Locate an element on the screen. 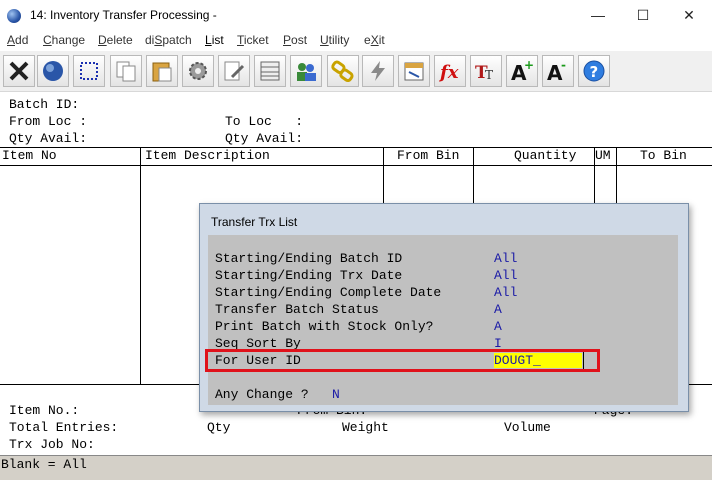  complete-date-range-value: All is located at coordinates (505, 292).